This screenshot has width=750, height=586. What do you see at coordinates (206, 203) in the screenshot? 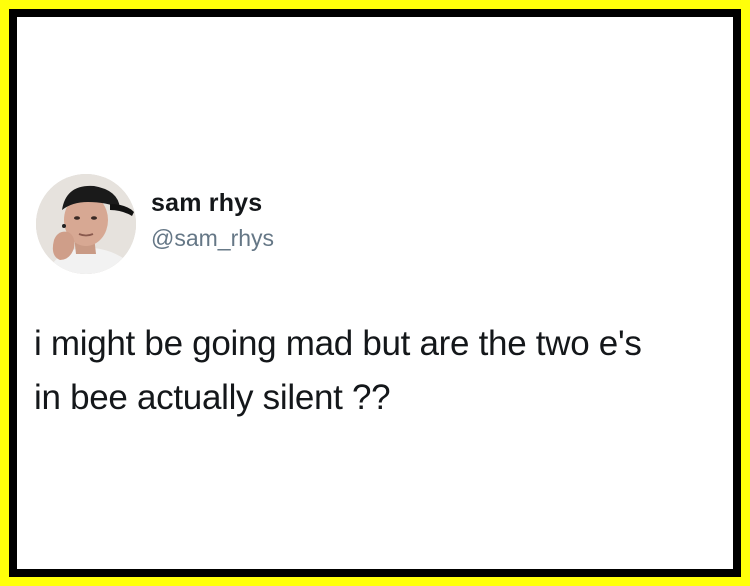
I see `author-display-name: sam rhys` at bounding box center [206, 203].